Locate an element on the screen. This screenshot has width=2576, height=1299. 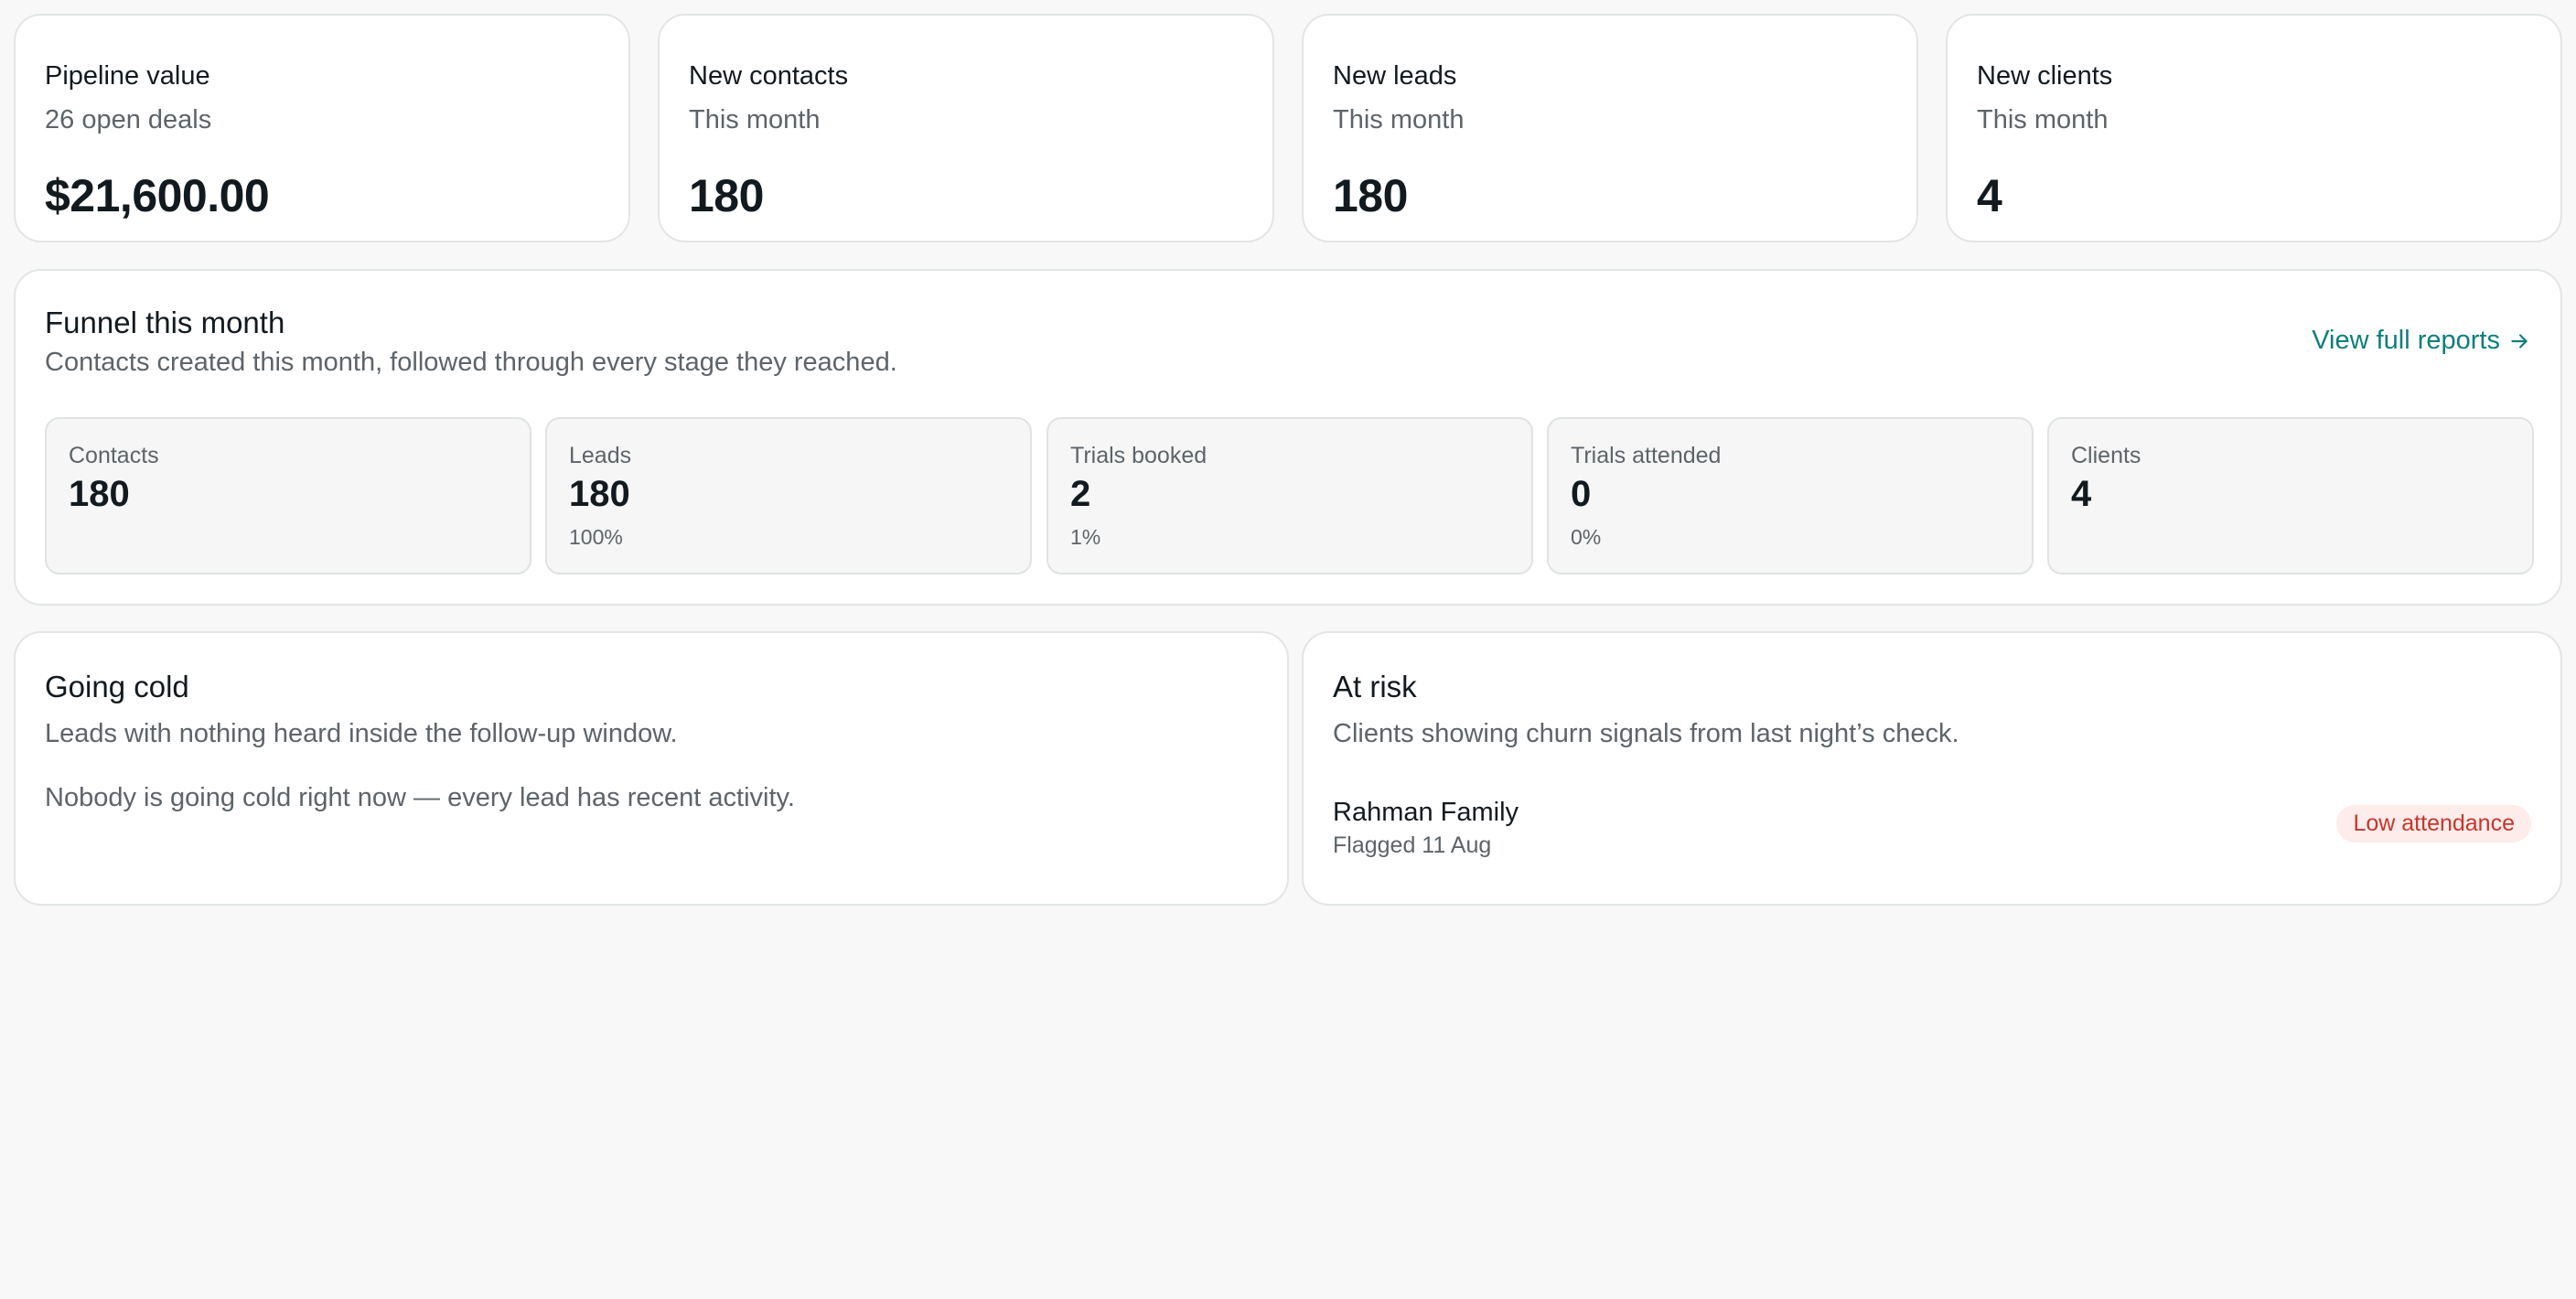
stage-value: 4 is located at coordinates (2081, 494).